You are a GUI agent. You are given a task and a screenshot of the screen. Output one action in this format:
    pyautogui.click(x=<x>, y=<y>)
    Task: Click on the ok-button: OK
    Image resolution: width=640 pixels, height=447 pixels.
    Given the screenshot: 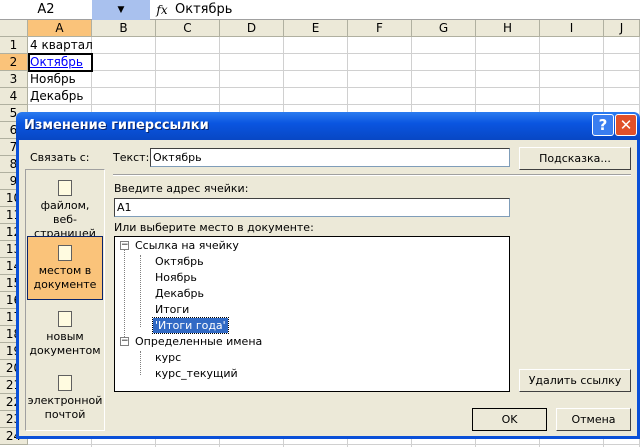 What is the action you would take?
    pyautogui.click(x=509, y=419)
    